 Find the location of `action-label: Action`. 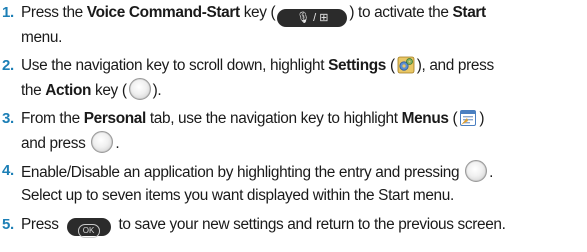

action-label: Action is located at coordinates (68, 90).